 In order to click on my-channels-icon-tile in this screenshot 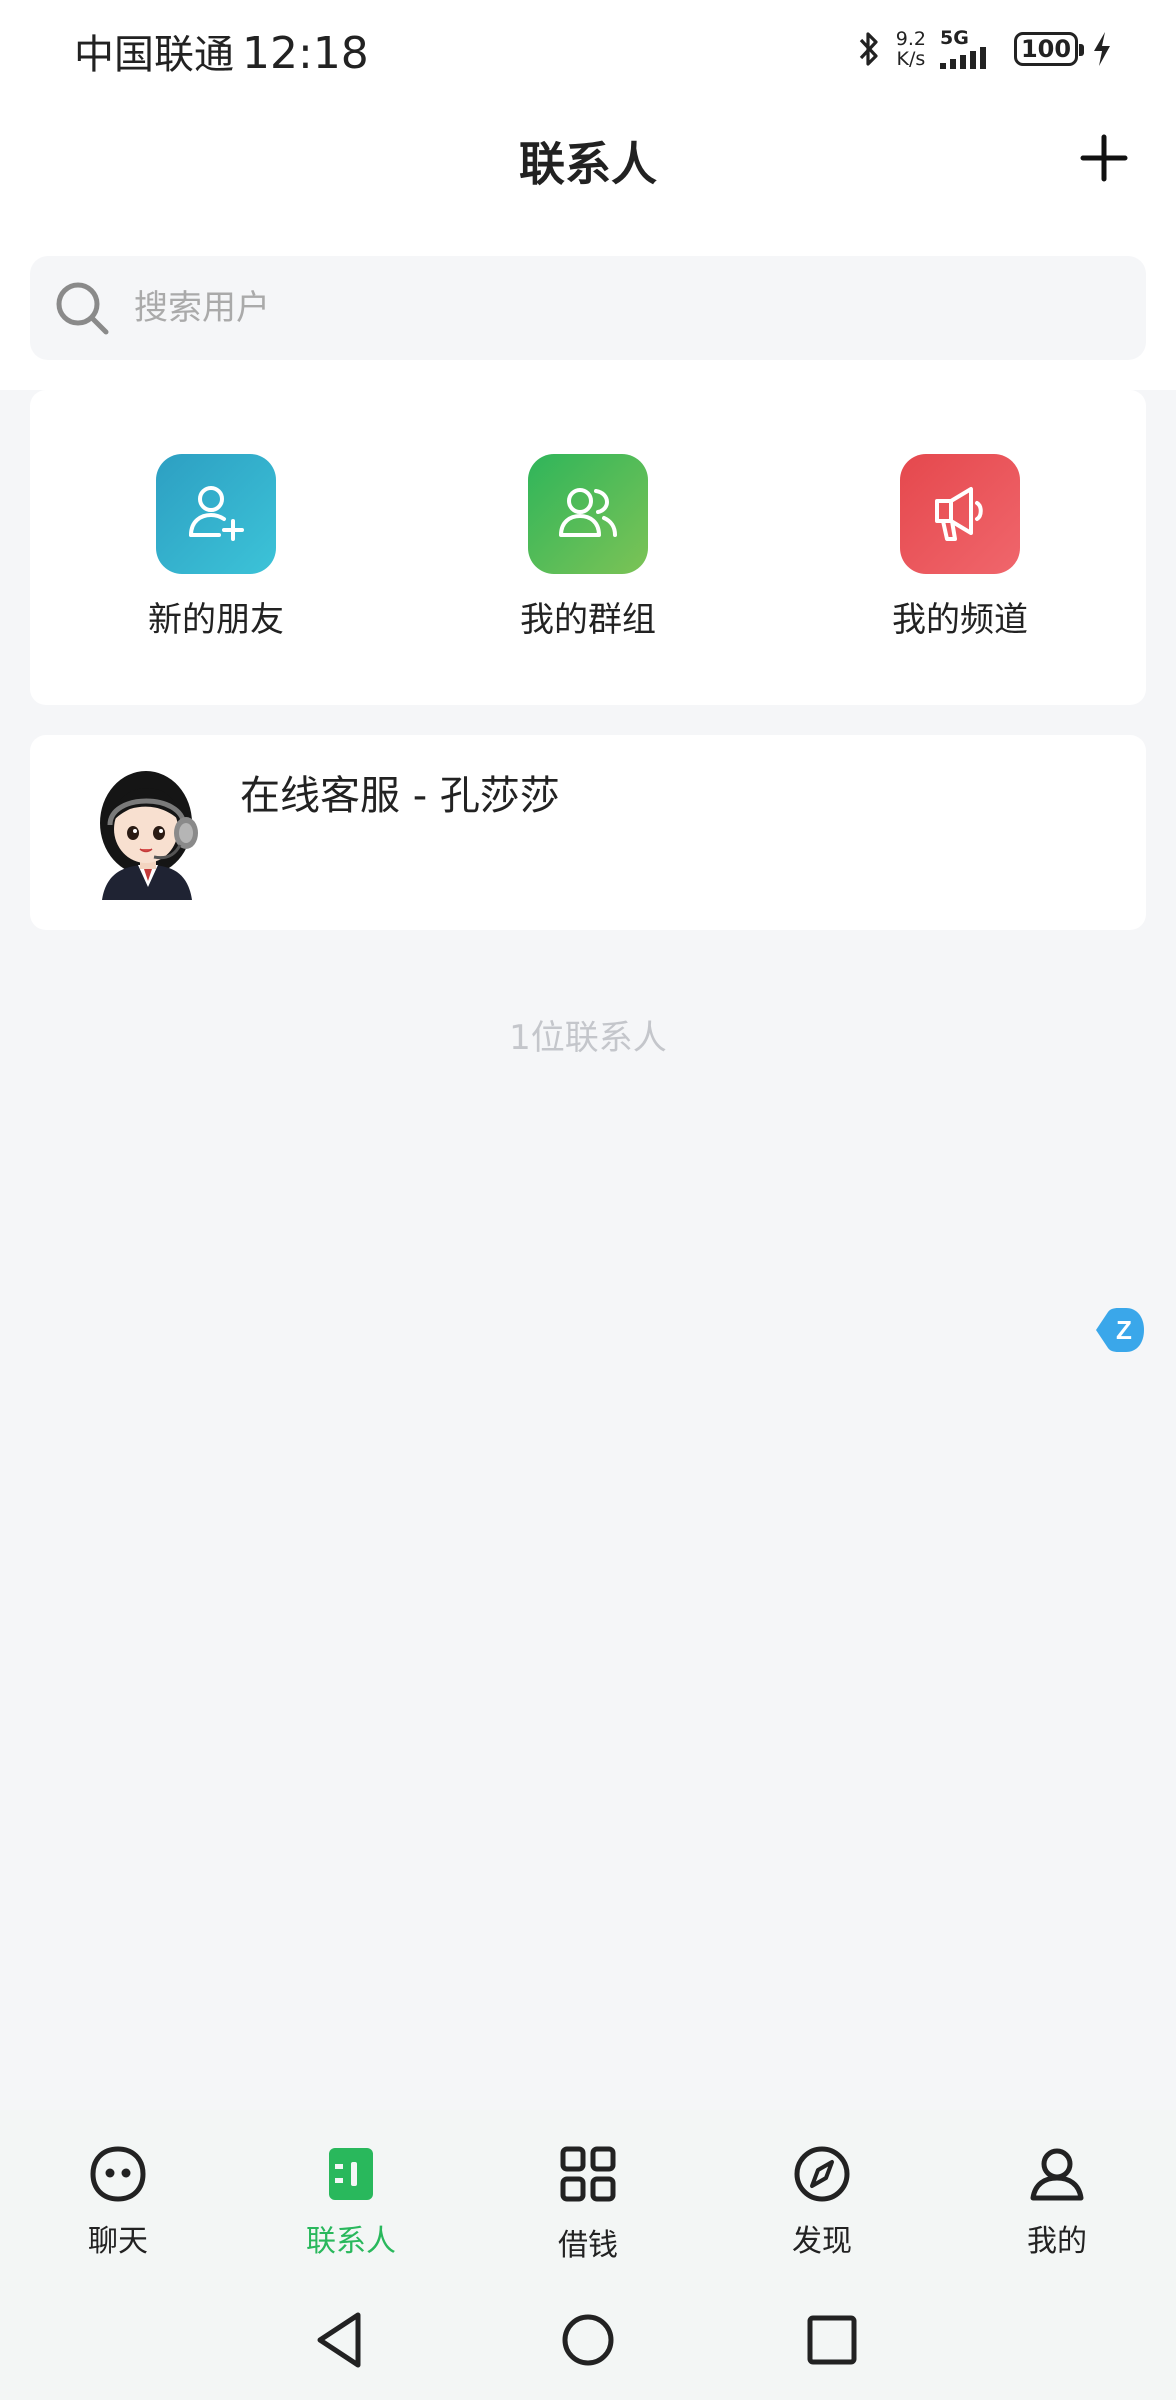, I will do `click(960, 514)`.